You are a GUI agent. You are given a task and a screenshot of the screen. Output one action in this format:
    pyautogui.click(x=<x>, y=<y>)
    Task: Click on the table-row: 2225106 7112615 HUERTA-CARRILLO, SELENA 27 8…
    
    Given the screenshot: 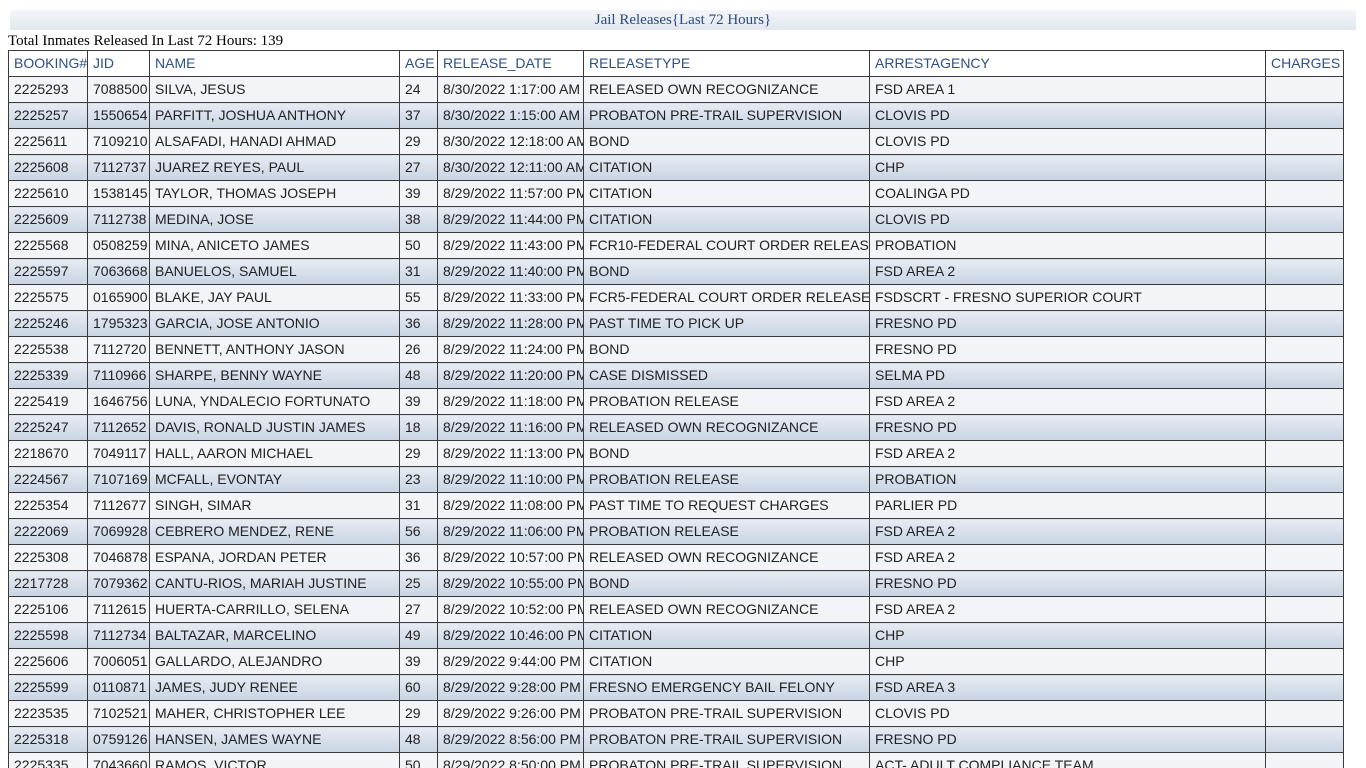 What is the action you would take?
    pyautogui.click(x=676, y=609)
    